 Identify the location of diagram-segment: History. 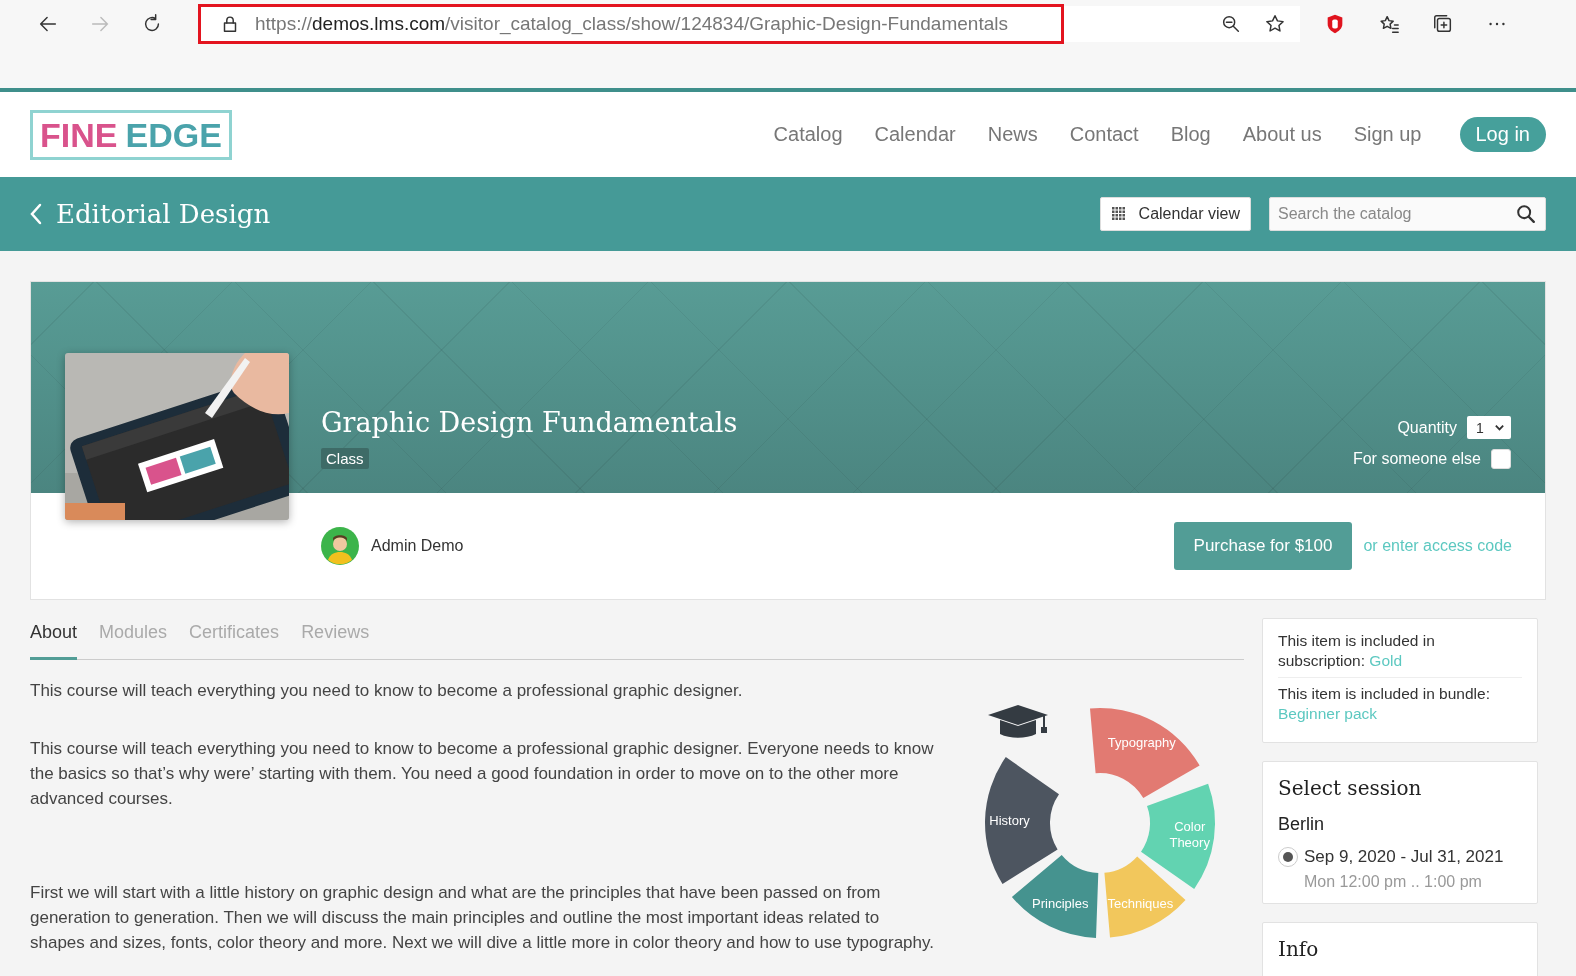
(1022, 820).